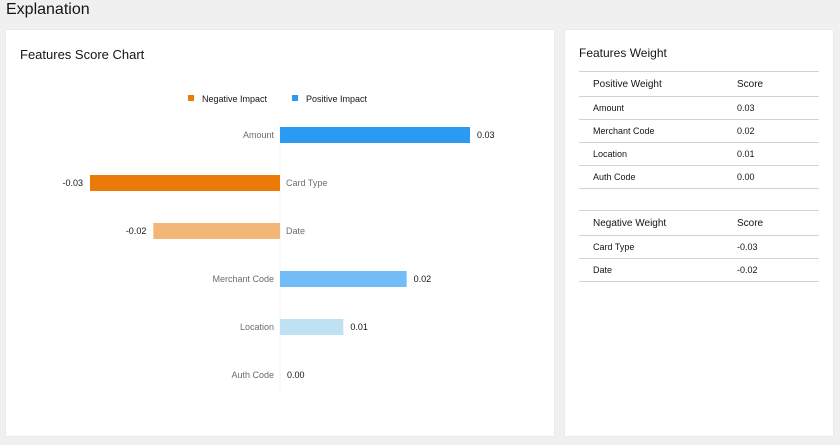 The width and height of the screenshot is (840, 445). What do you see at coordinates (136, 231) in the screenshot?
I see `data-label: -0.02` at bounding box center [136, 231].